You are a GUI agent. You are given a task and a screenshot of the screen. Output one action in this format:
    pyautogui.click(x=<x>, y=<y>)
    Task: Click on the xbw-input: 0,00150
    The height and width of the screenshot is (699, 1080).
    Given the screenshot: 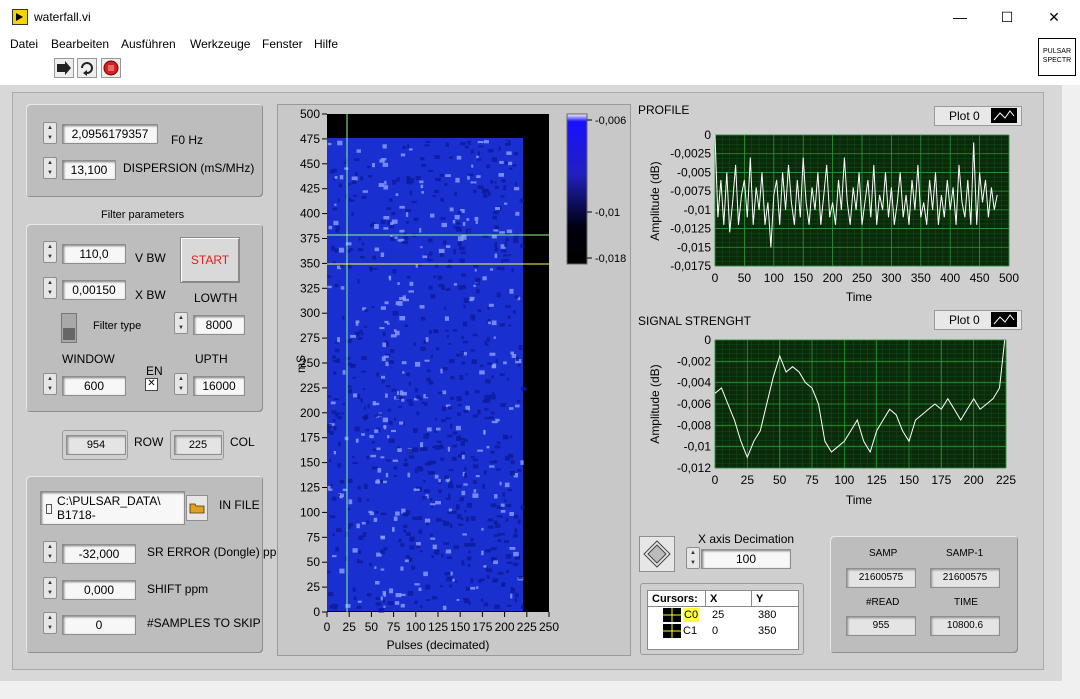 What is the action you would take?
    pyautogui.click(x=94, y=290)
    